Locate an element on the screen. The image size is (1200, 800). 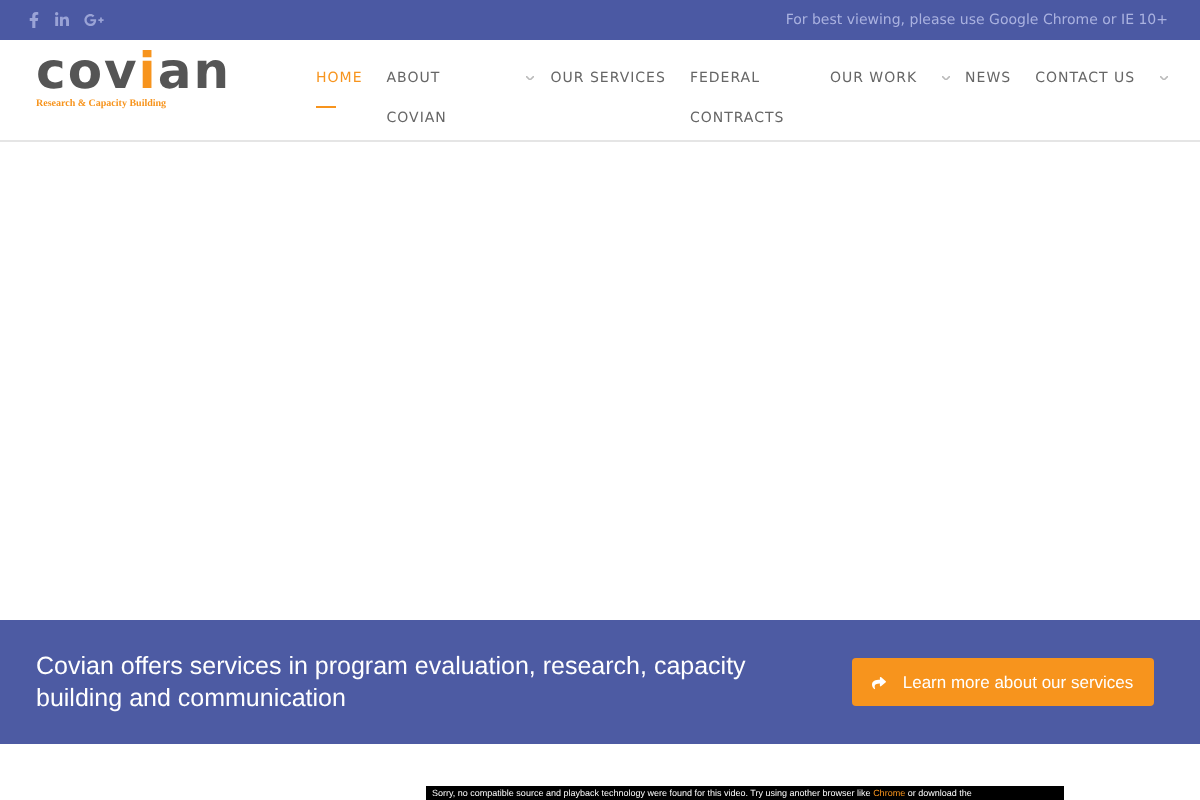
facebook-icon is located at coordinates (34, 20).